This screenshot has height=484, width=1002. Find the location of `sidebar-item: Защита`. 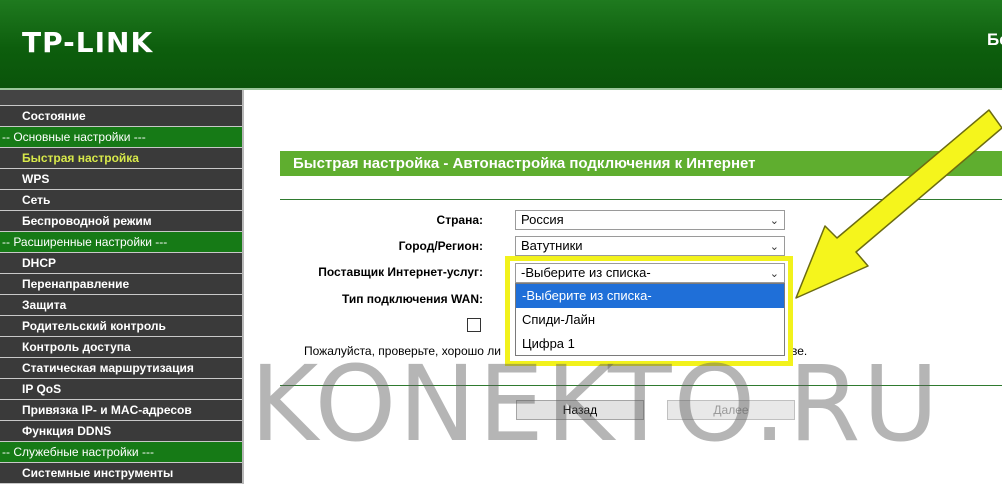

sidebar-item: Защита is located at coordinates (121, 305).